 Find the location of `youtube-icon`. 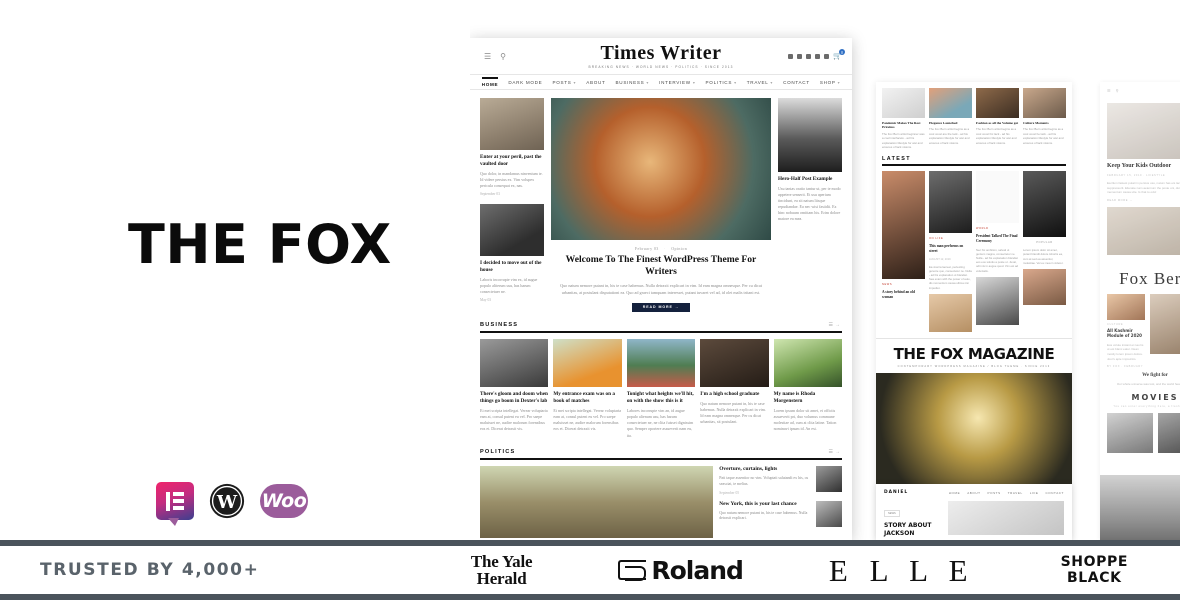

youtube-icon is located at coordinates (818, 56).